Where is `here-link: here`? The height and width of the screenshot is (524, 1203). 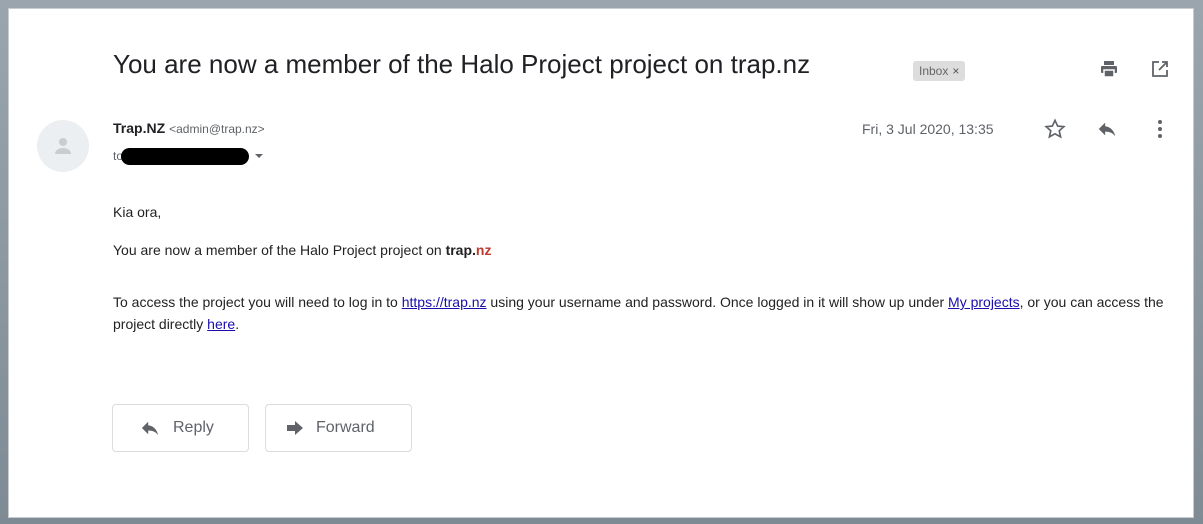
here-link: here is located at coordinates (221, 324).